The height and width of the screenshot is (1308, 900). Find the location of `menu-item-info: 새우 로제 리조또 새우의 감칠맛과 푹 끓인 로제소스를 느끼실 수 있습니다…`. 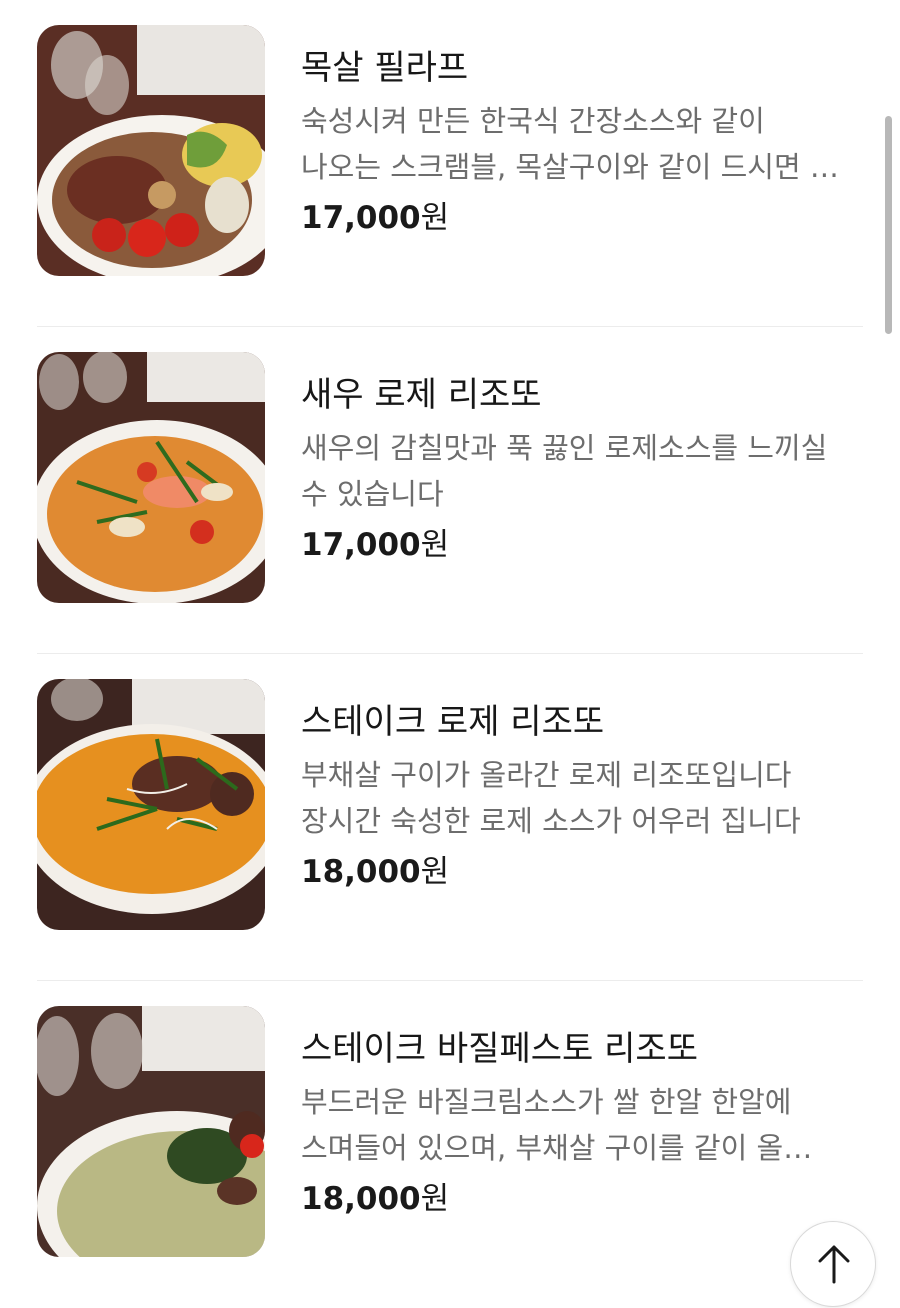

menu-item-info: 새우 로제 리조또 새우의 감칠맛과 푹 끓인 로제소스를 느끼실 수 있습니다… is located at coordinates (576, 469).